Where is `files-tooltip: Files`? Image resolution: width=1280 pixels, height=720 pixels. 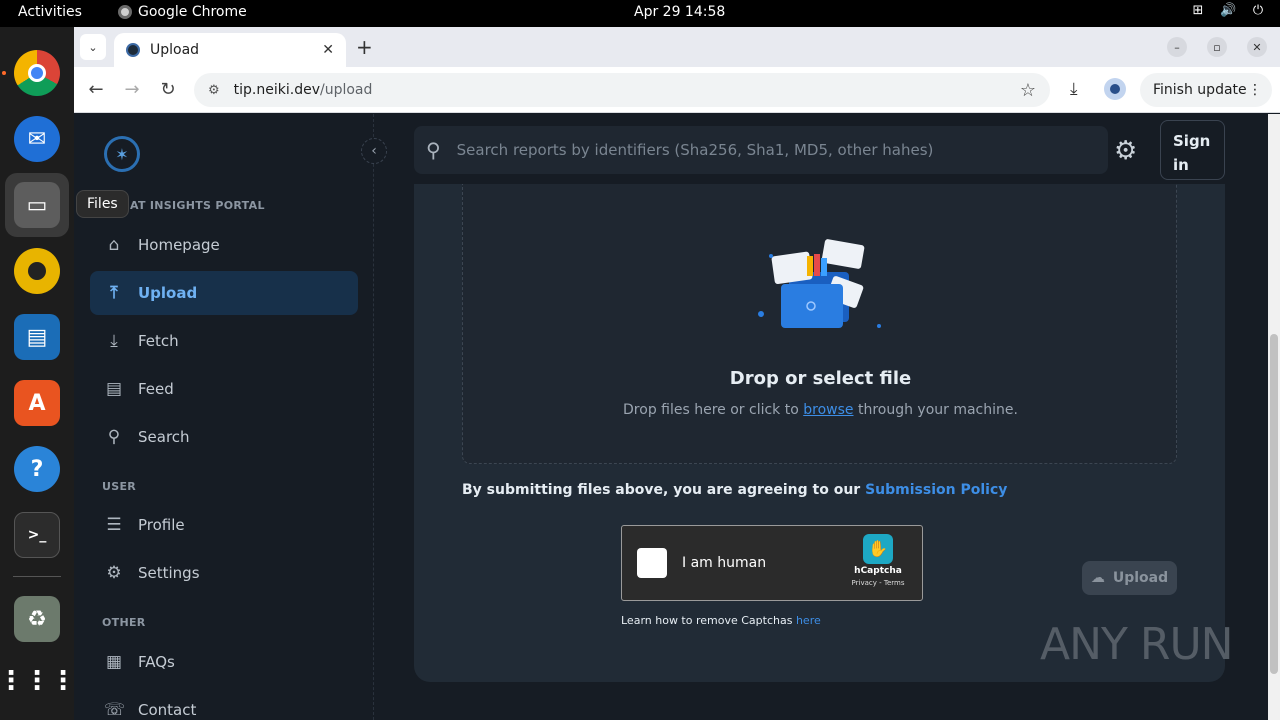
files-tooltip: Files is located at coordinates (102, 204).